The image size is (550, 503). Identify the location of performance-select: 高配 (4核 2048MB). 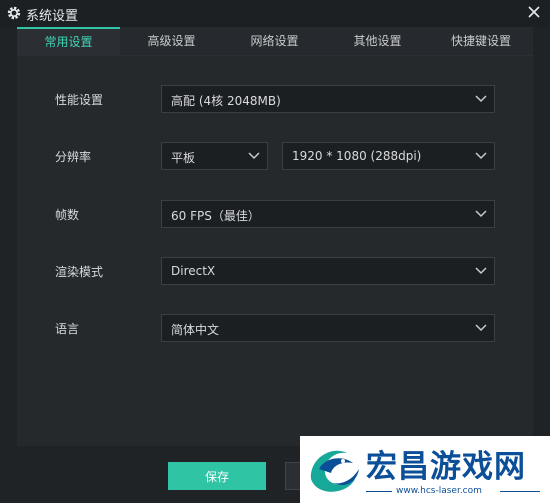
(328, 99).